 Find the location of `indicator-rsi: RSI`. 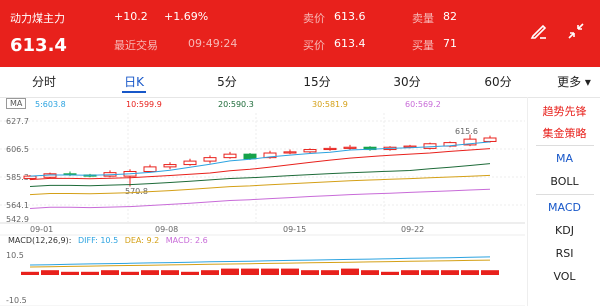

indicator-rsi: RSI is located at coordinates (564, 253).